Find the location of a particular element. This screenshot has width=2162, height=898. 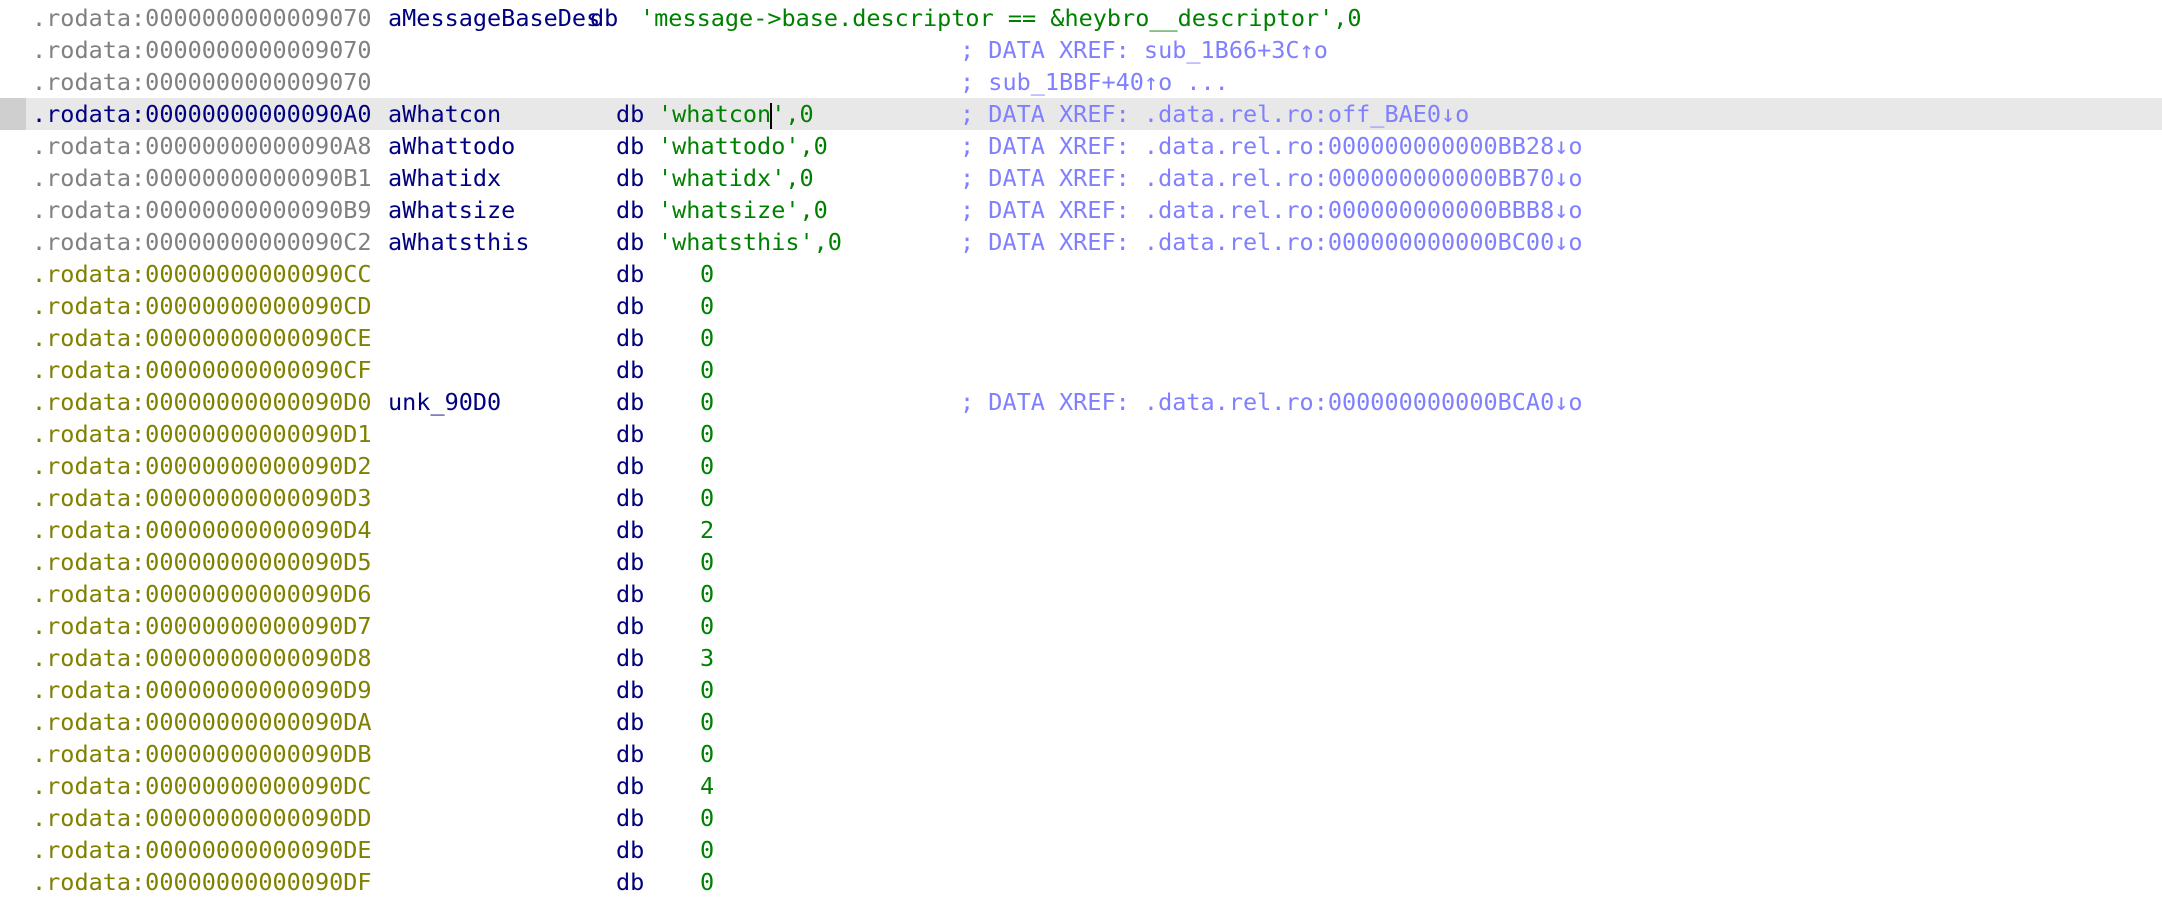

line-address: .rodata:00000000000090C2 is located at coordinates (202, 242).